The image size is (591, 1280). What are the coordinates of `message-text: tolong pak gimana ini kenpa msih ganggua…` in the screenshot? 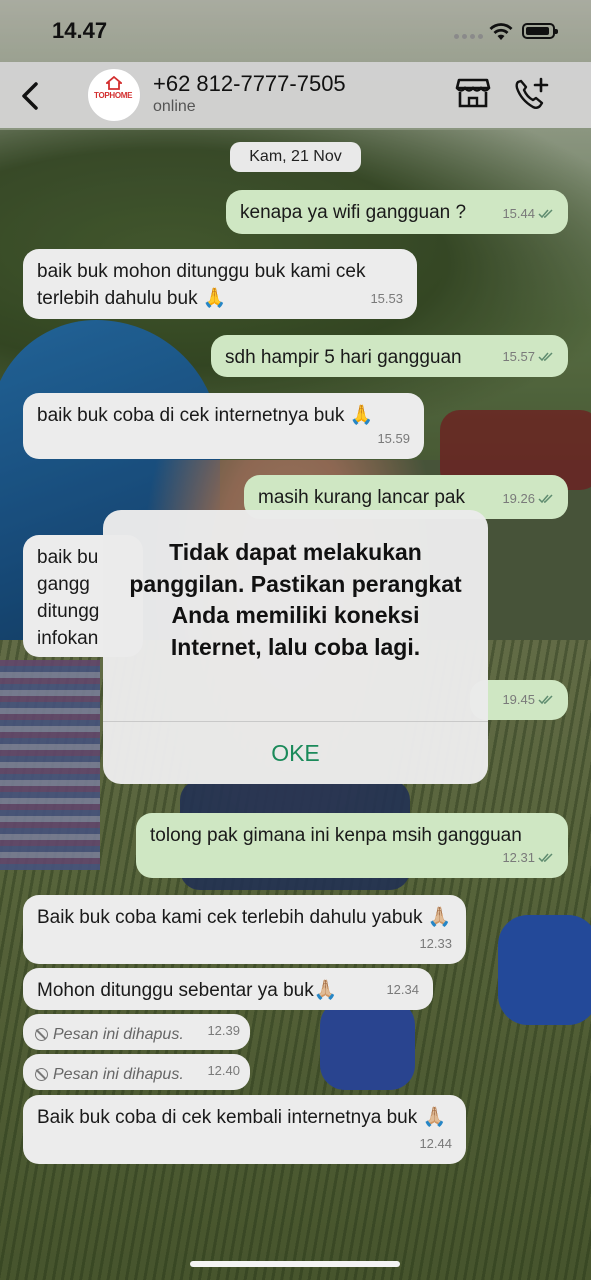 It's located at (336, 835).